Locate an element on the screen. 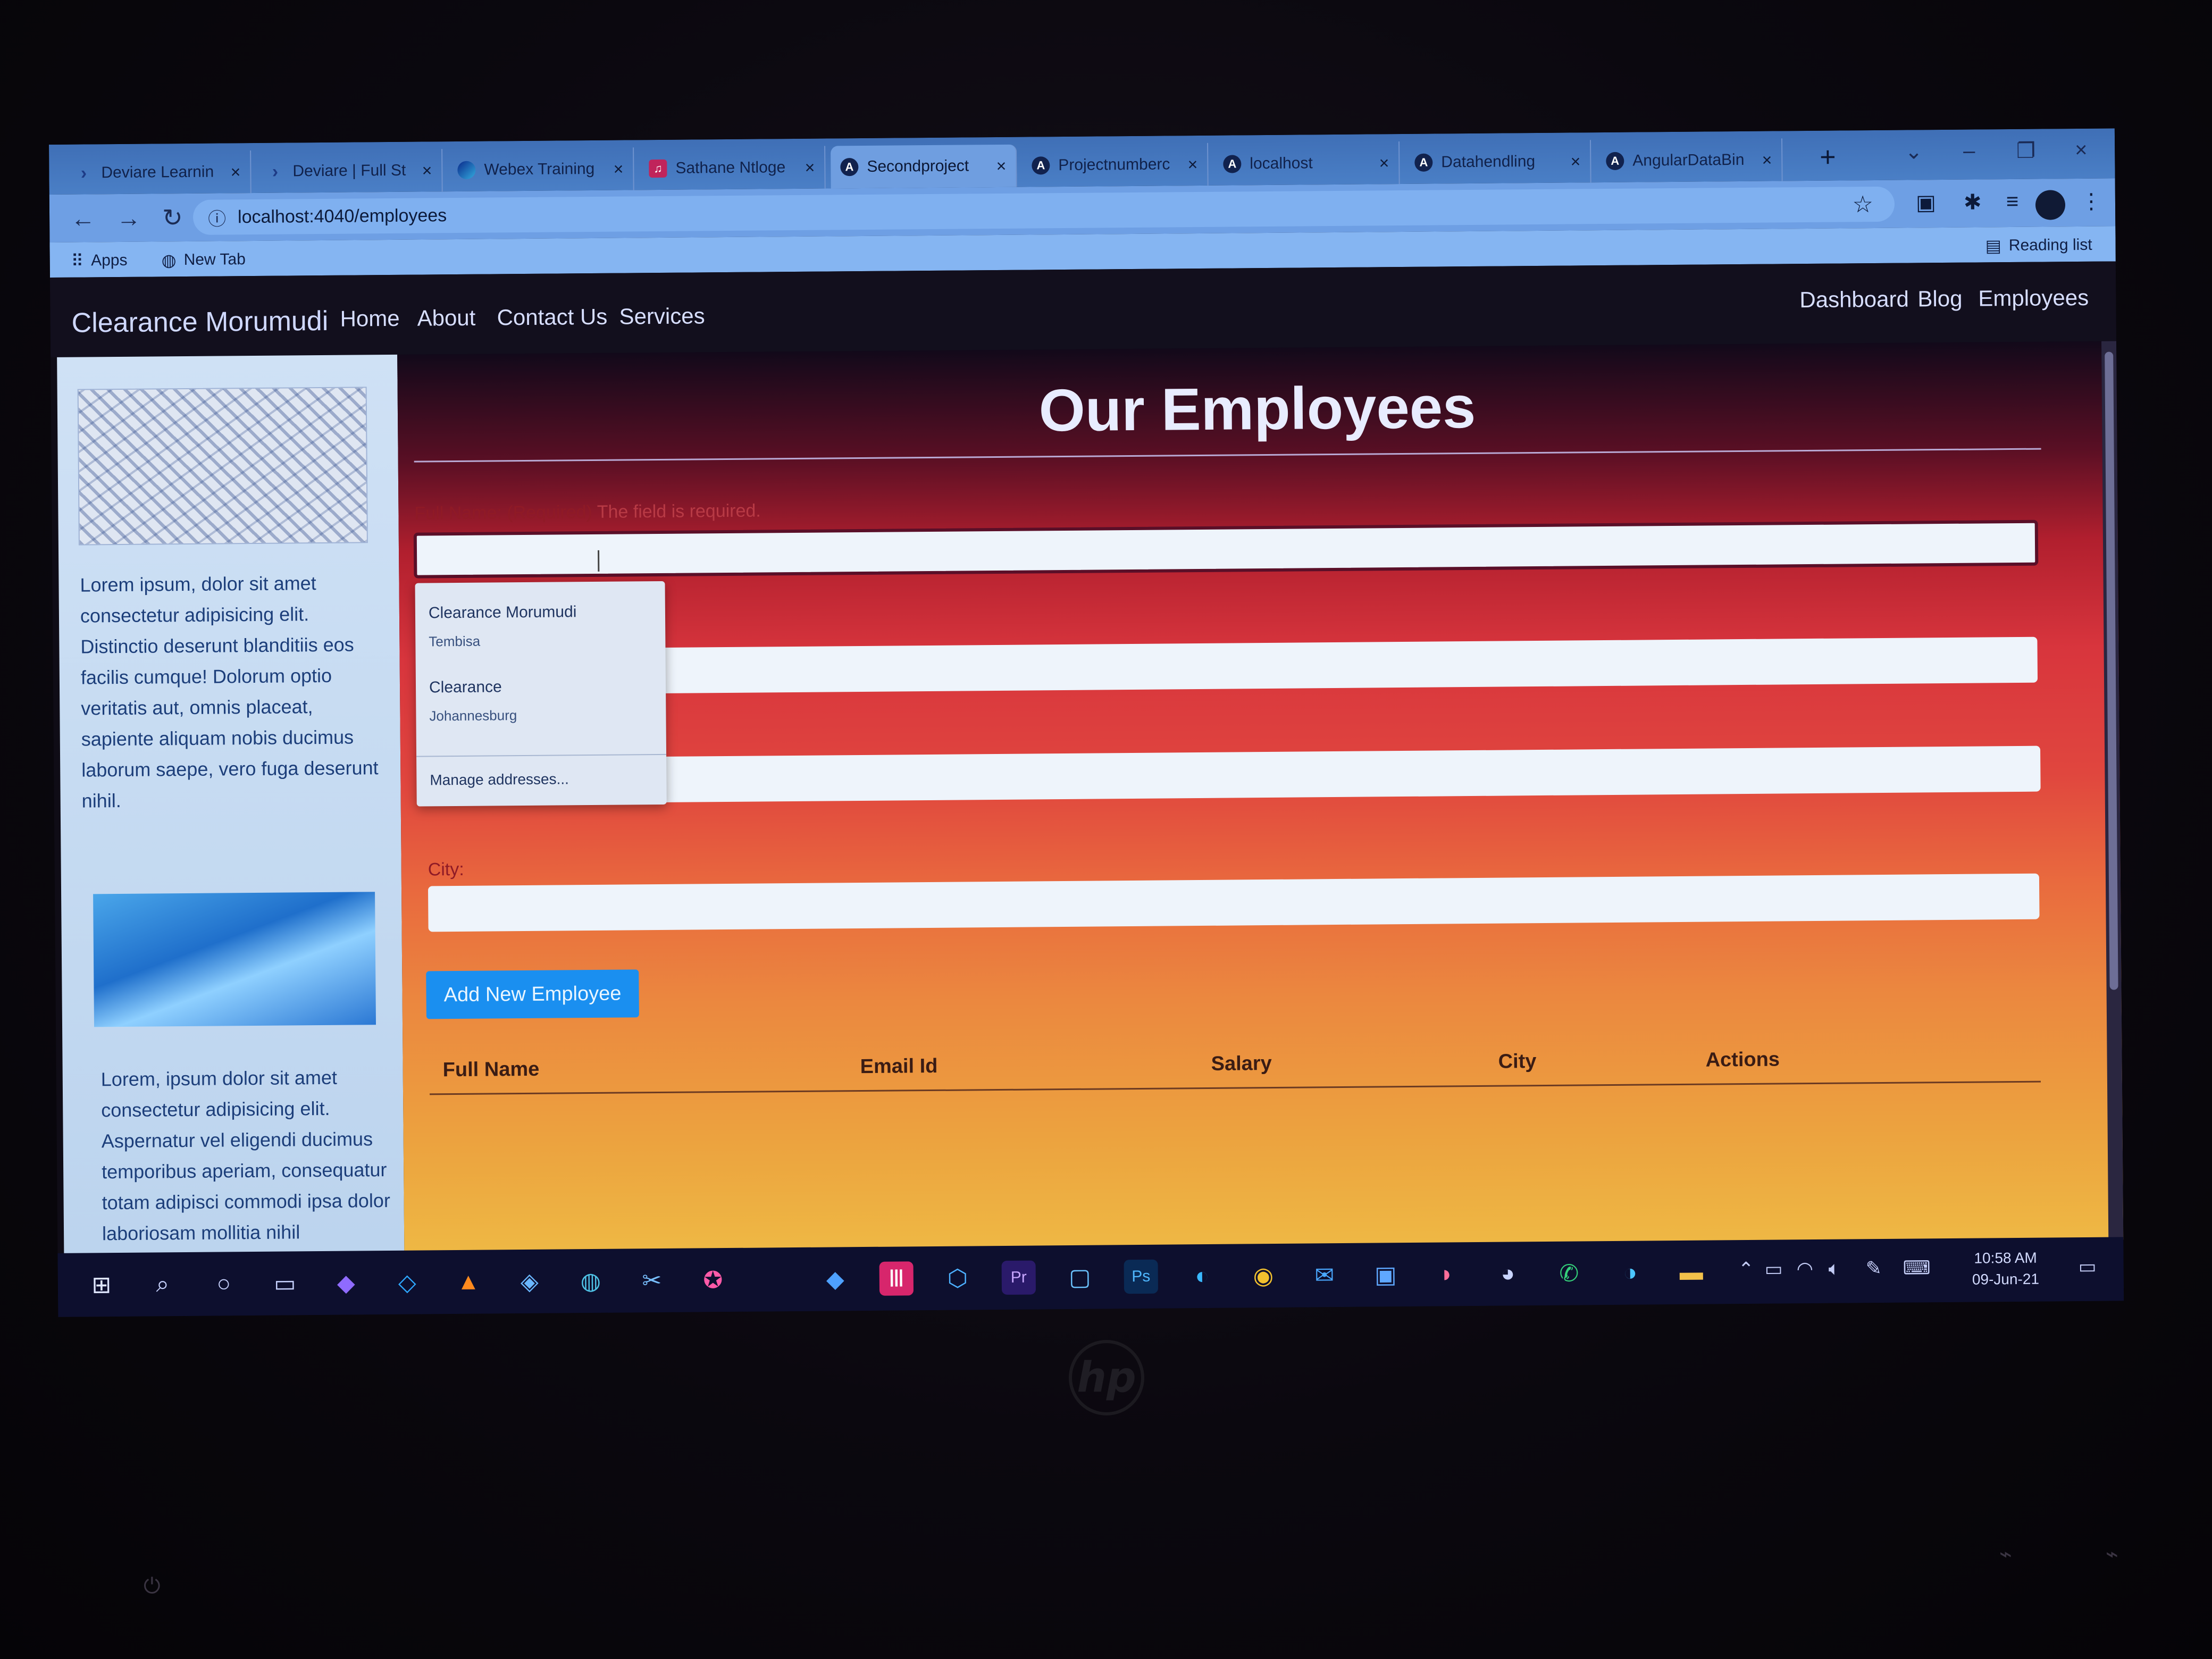 Image resolution: width=2212 pixels, height=1659 pixels. webex-icon is located at coordinates (466, 170).